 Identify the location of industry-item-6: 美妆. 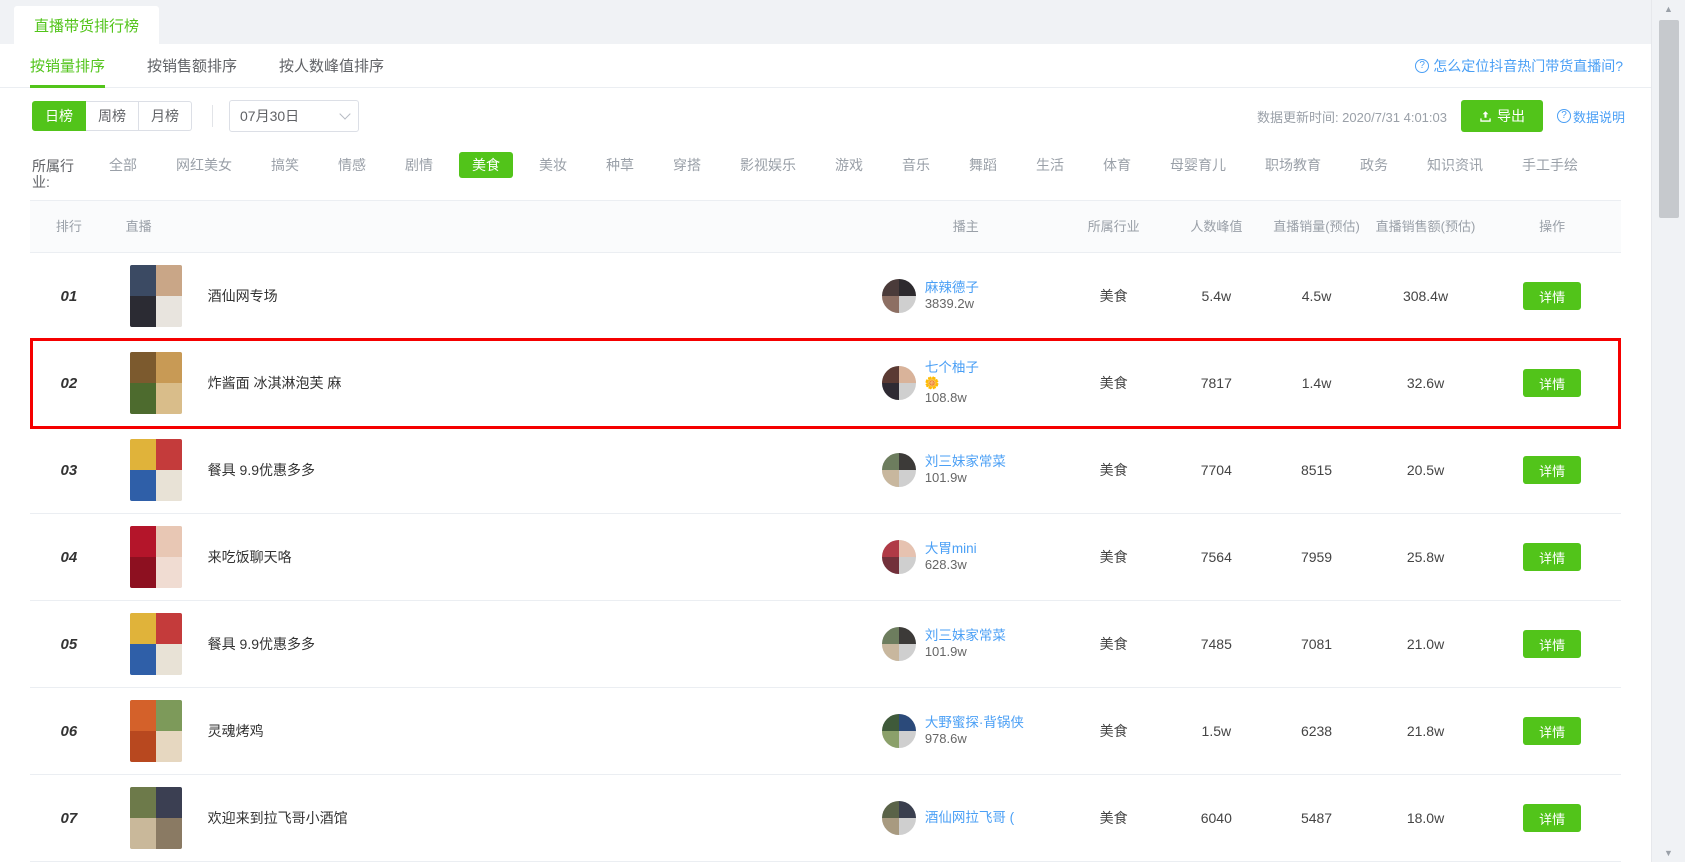
(553, 165).